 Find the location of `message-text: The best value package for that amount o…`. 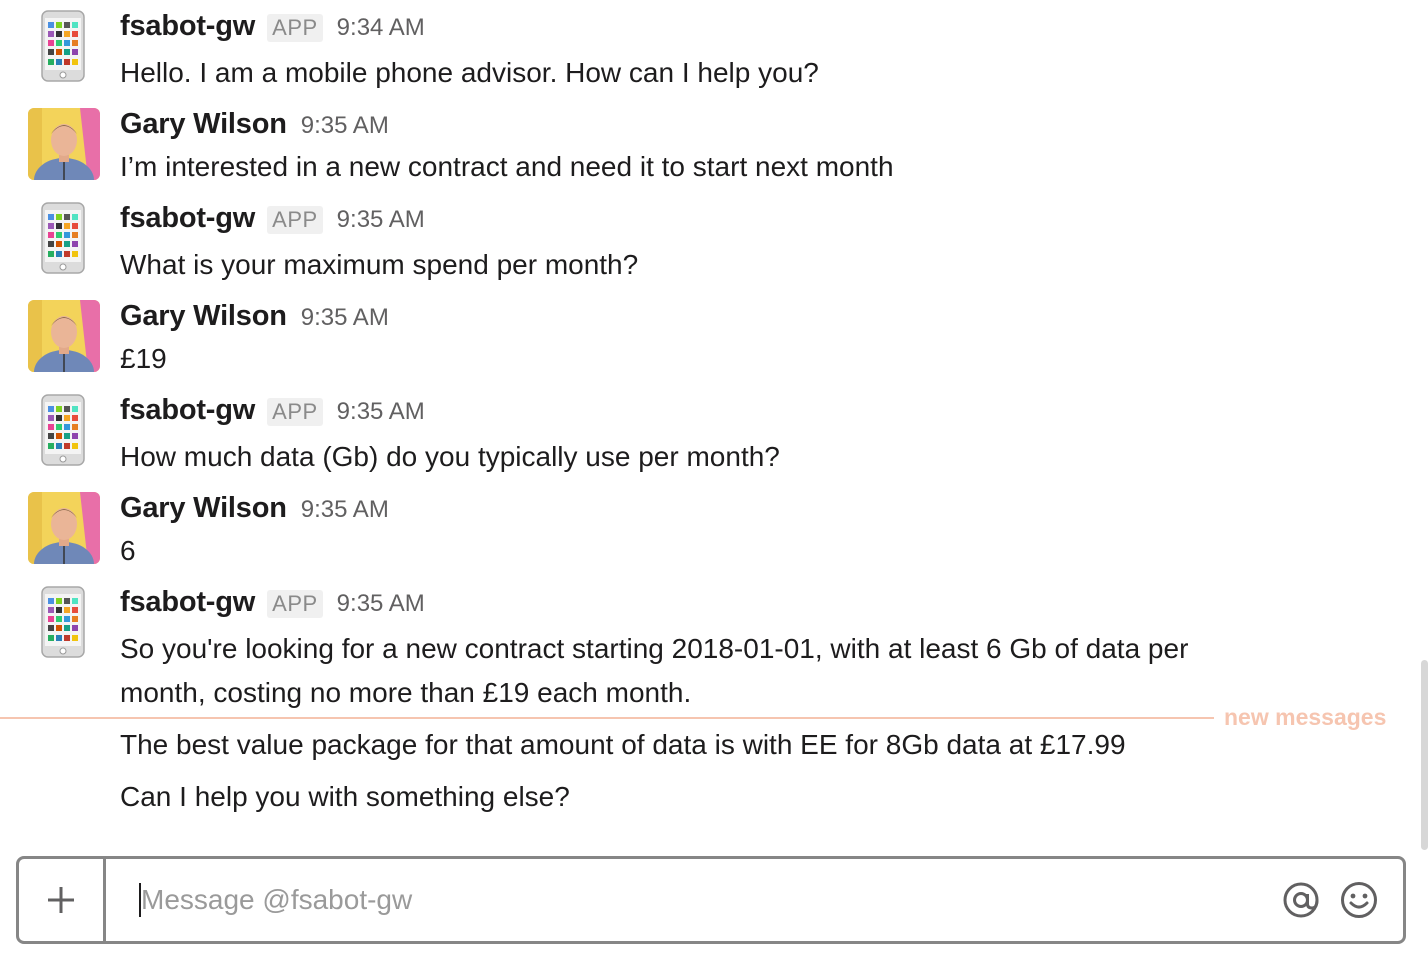

message-text: The best value package for that amount o… is located at coordinates (623, 744).